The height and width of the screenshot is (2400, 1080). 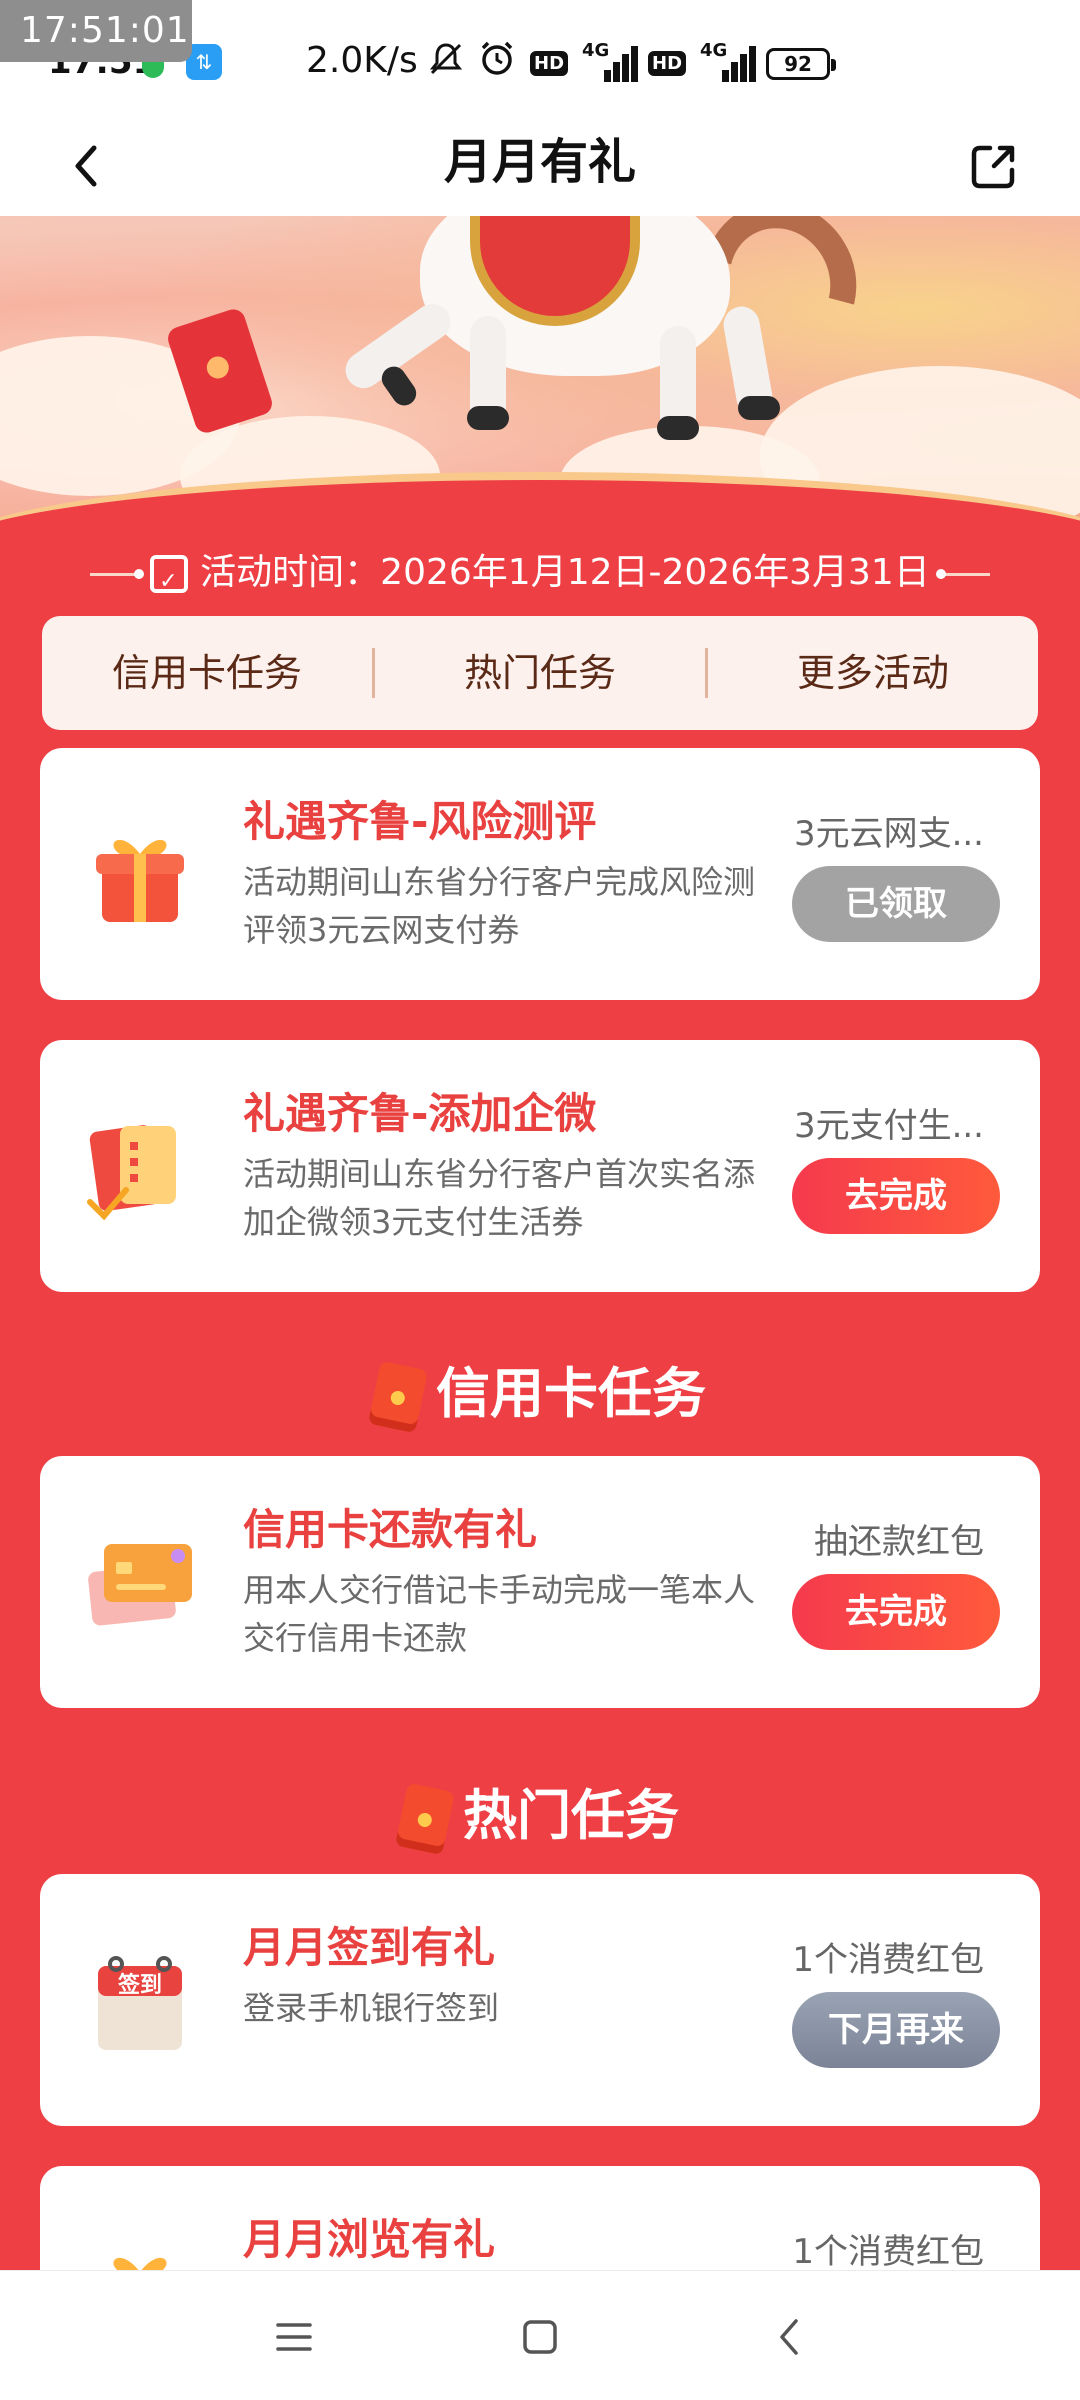 I want to click on clock-overlay: 17:51:01, so click(x=96, y=31).